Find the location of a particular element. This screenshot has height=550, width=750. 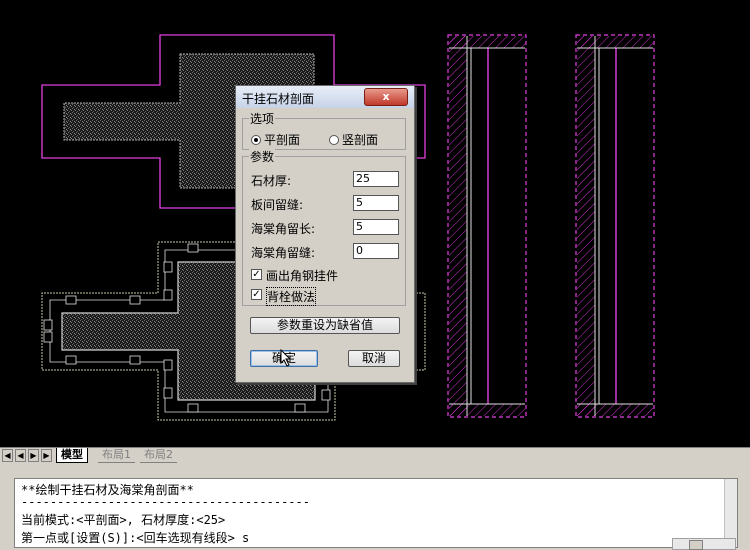

cancel-button: 取消 is located at coordinates (374, 358).